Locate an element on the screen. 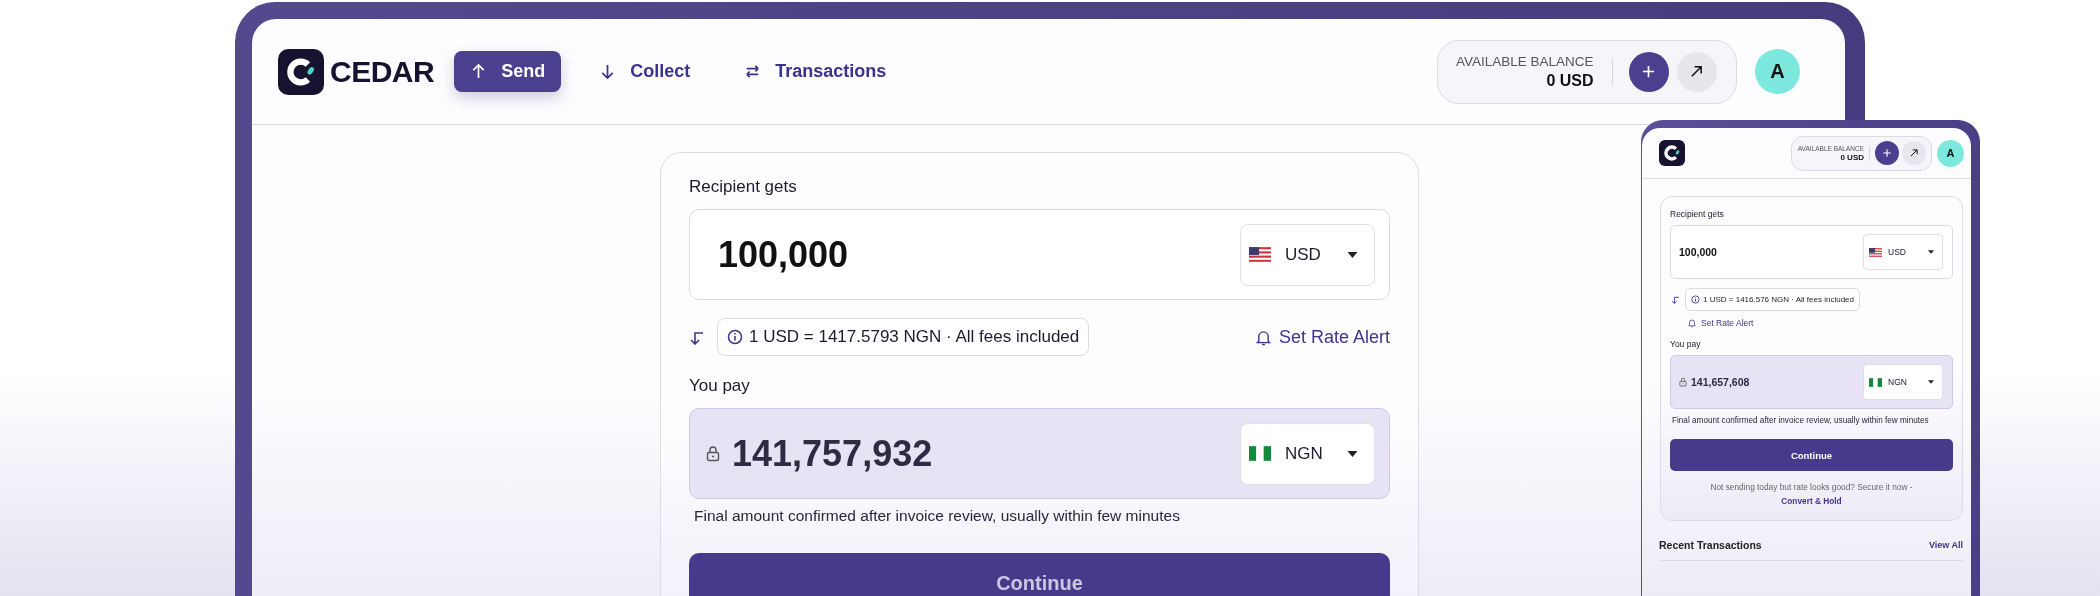  rate-hold-prompt: Not sending today but rate looks good? Secure it now - Convert & Hold is located at coordinates (1811, 494).